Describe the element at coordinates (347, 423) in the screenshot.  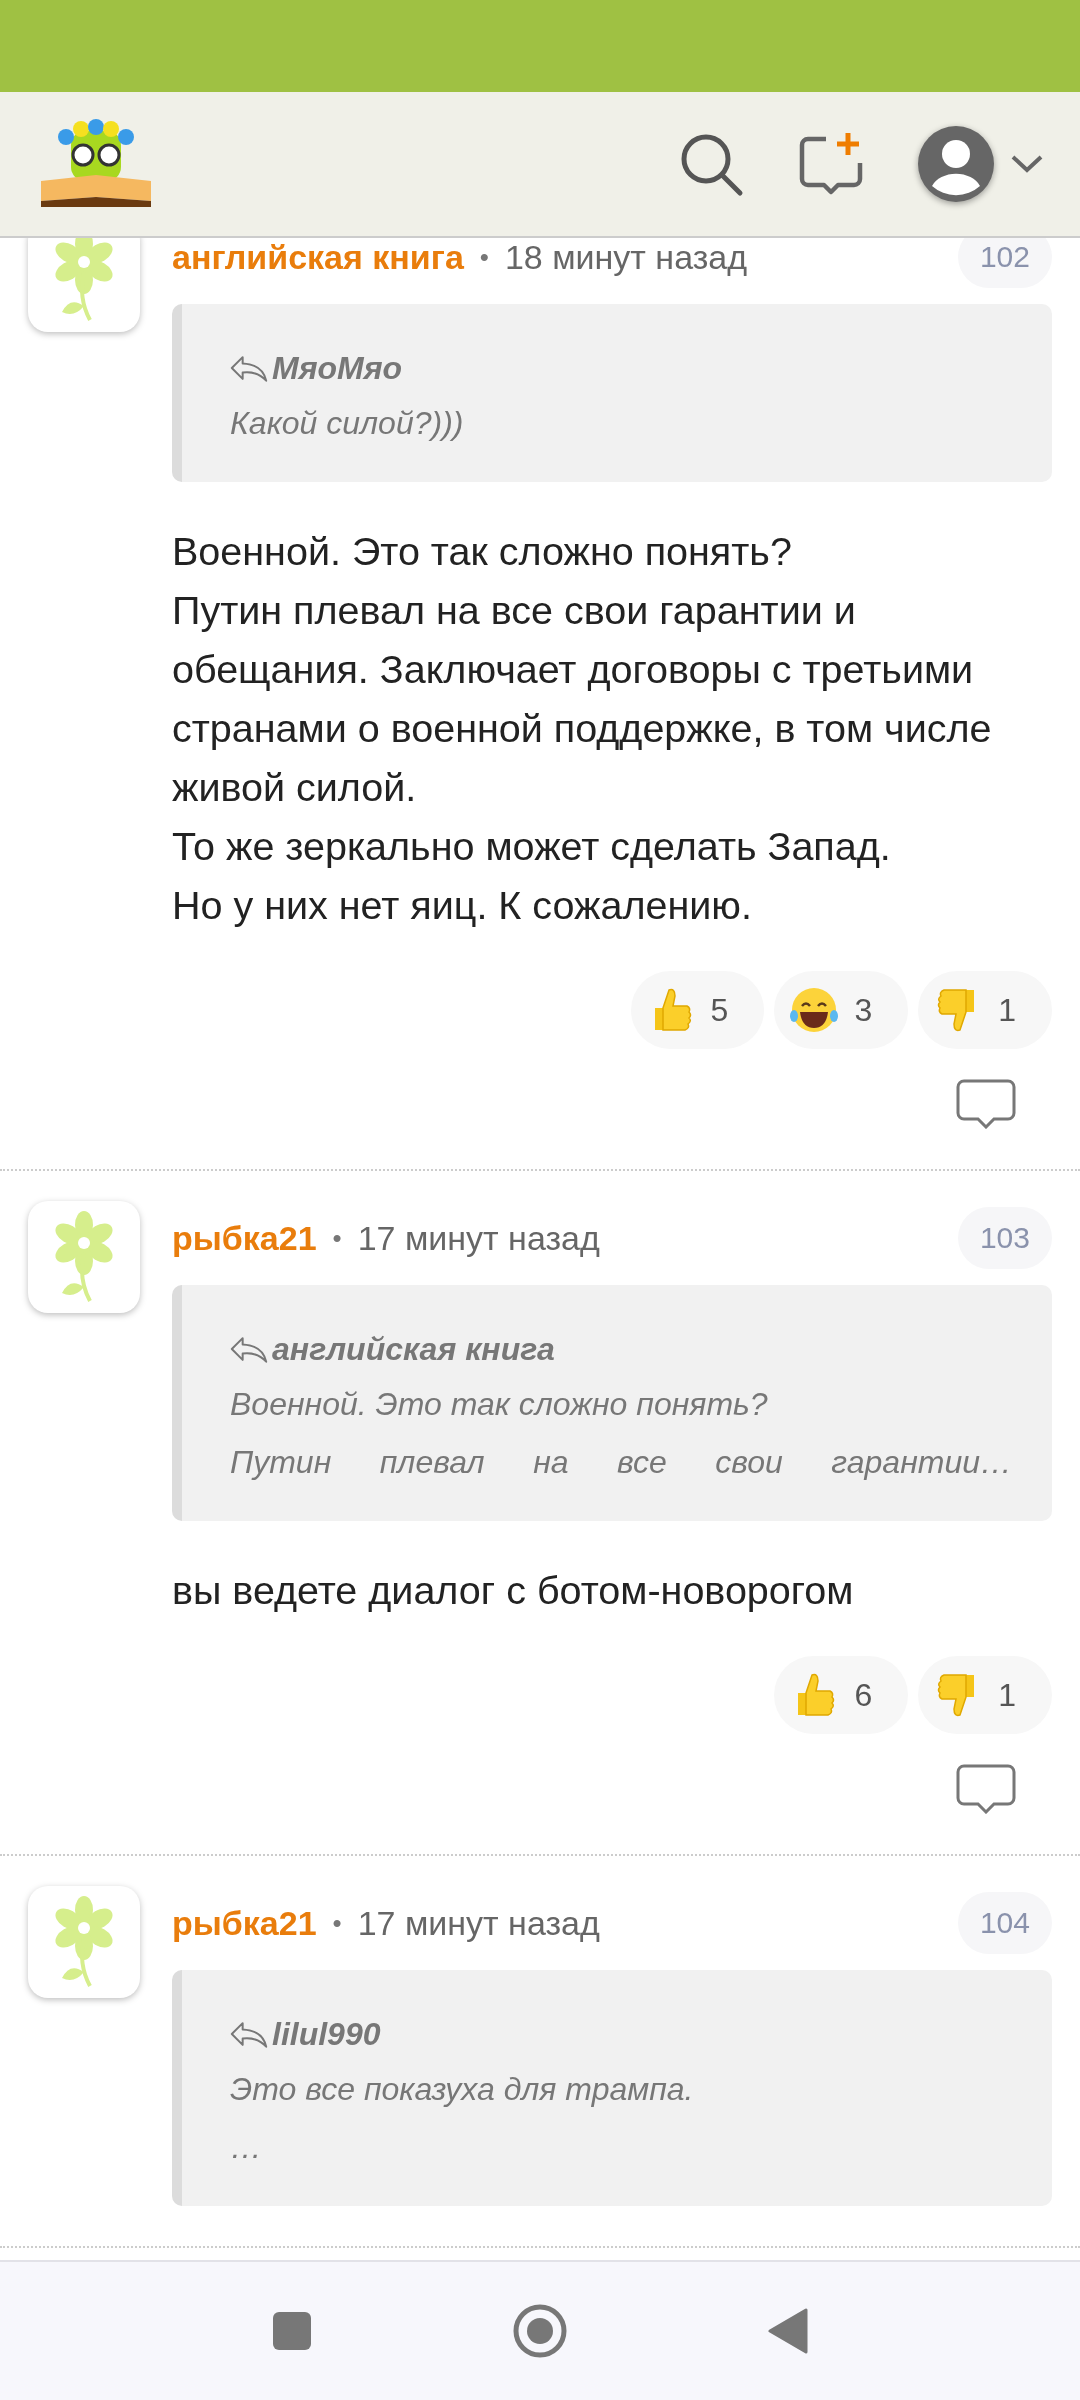
I see `quote-text: Какой силой?)))` at that location.